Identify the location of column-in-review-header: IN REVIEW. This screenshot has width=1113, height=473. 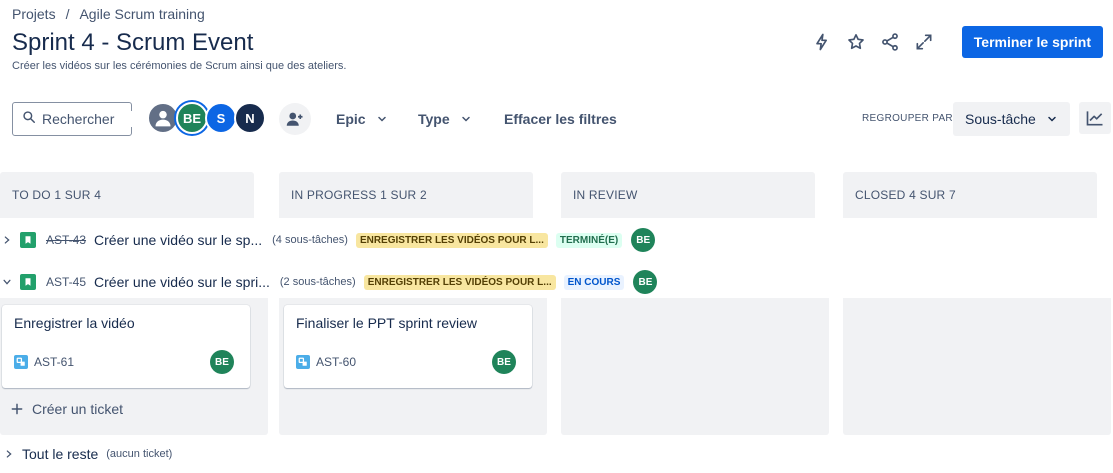
(688, 195).